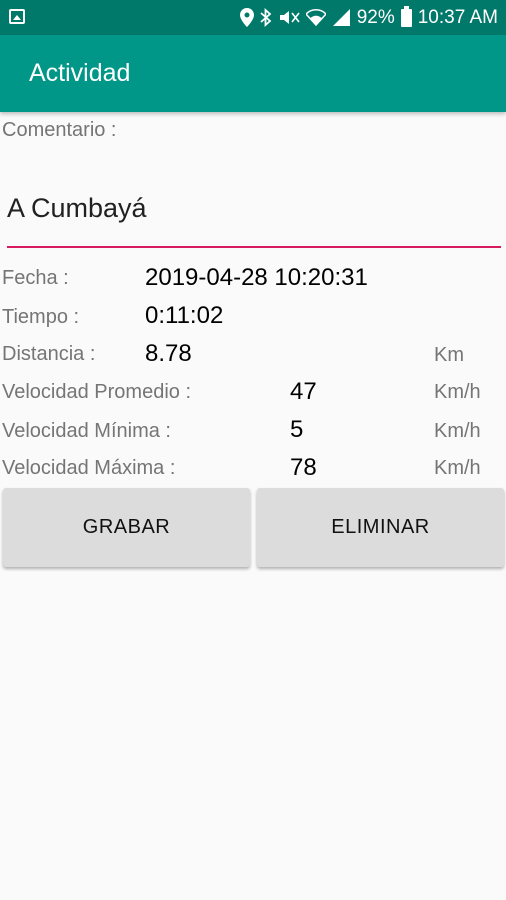 This screenshot has height=900, width=506. What do you see at coordinates (303, 391) in the screenshot?
I see `avg-speed-value: 47` at bounding box center [303, 391].